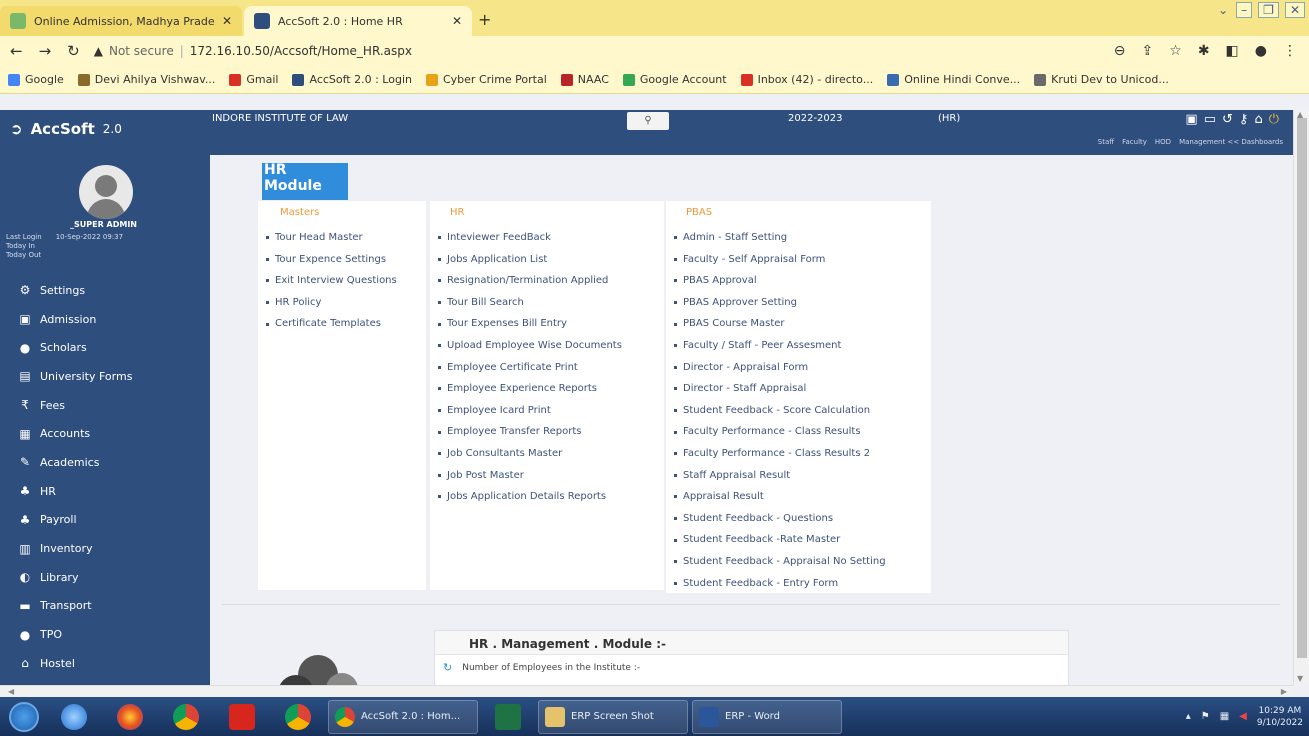 The height and width of the screenshot is (736, 1309). I want to click on share-icon: ⇪, so click(1148, 51).